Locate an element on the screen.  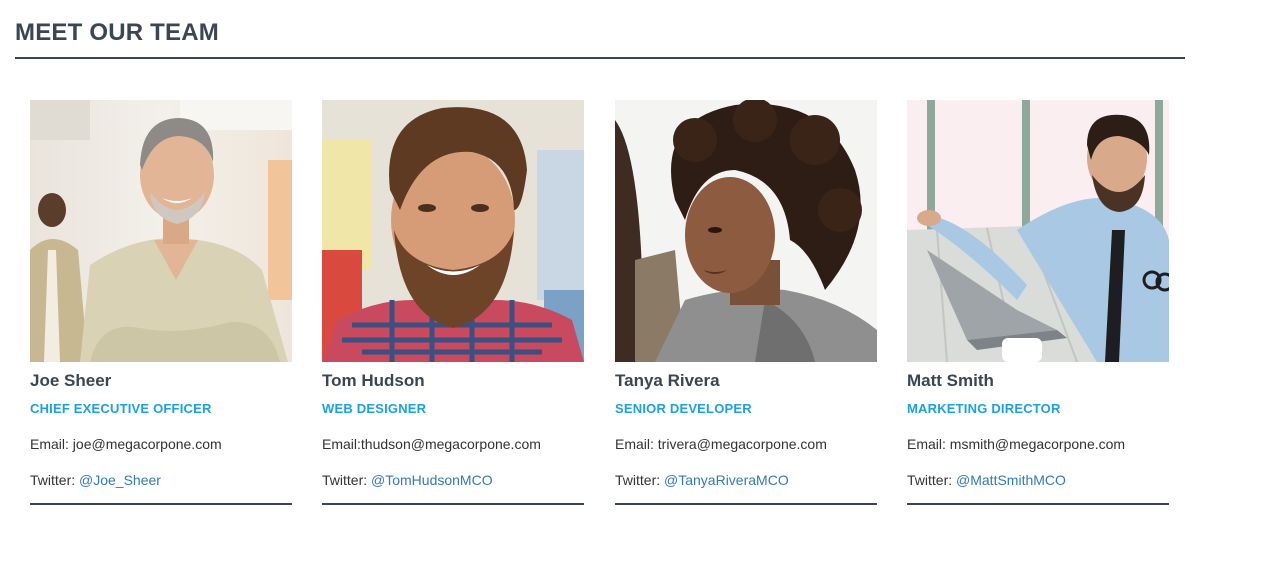
section-divider is located at coordinates (600, 58).